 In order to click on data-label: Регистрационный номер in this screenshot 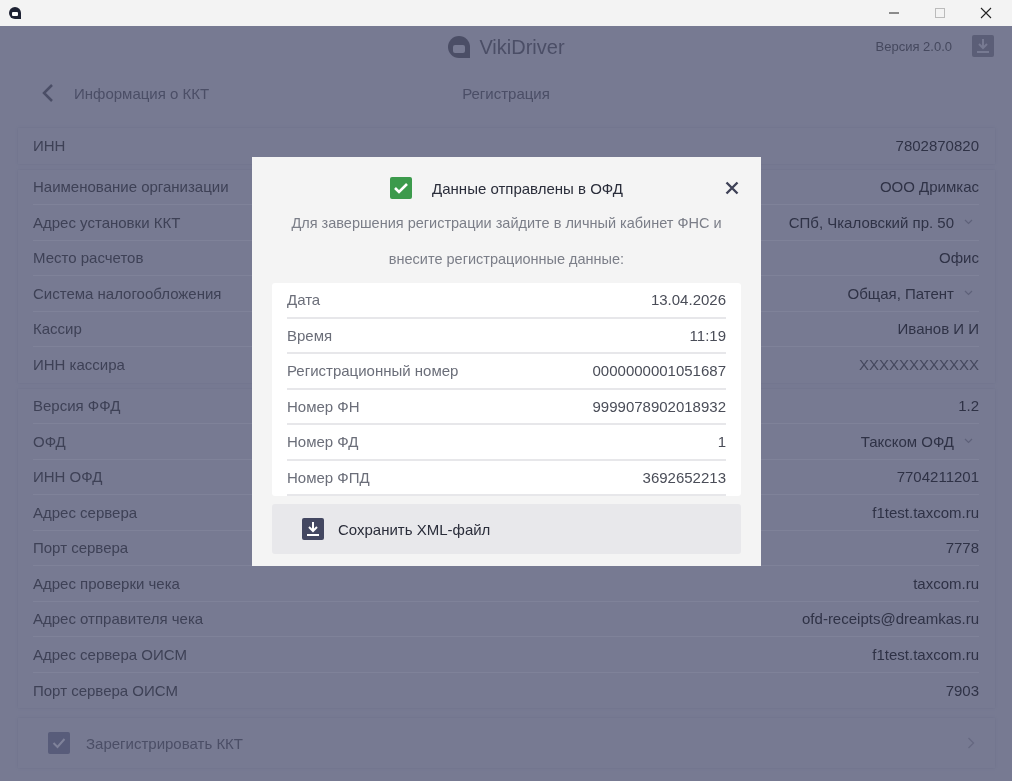, I will do `click(373, 371)`.